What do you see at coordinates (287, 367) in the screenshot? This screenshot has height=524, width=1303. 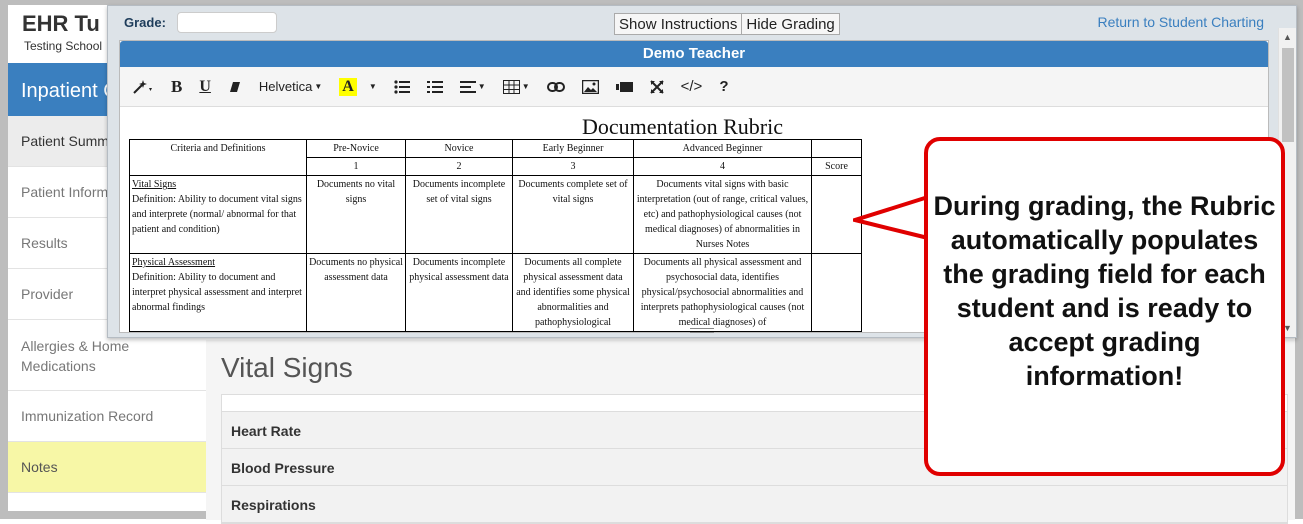 I see `page-title: Vital Signs` at bounding box center [287, 367].